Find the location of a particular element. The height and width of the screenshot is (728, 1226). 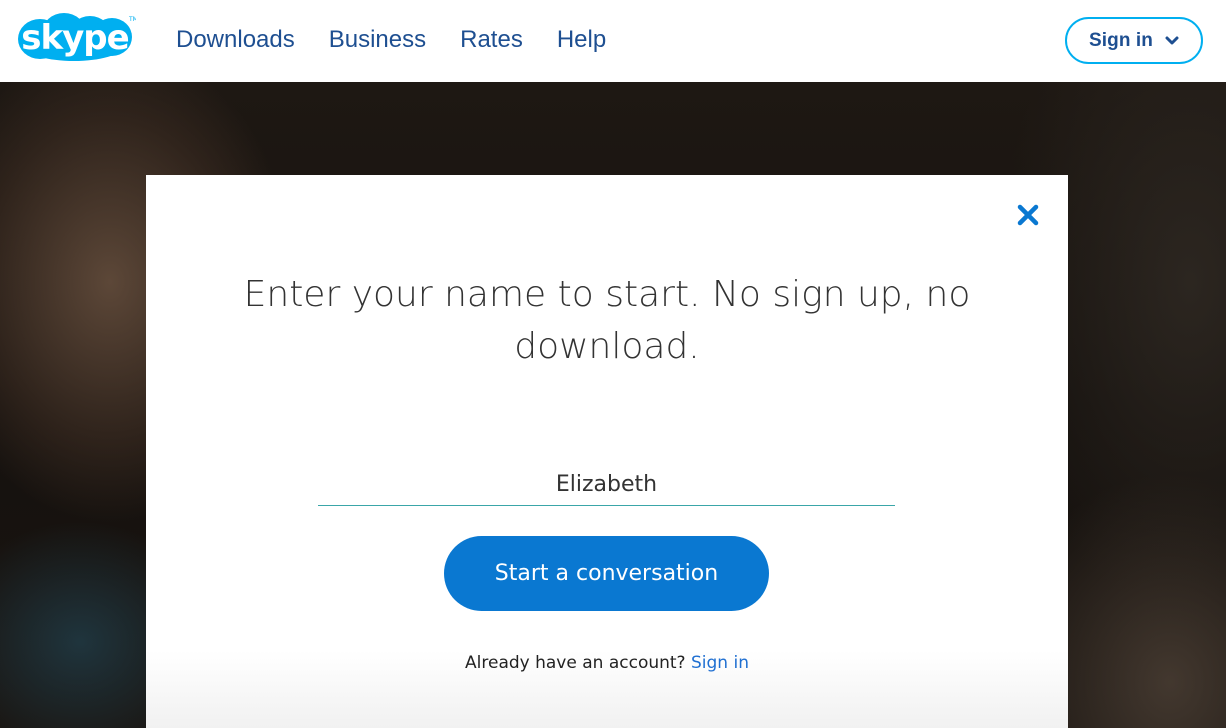

logo-wordmark: skype is located at coordinates (74, 38).